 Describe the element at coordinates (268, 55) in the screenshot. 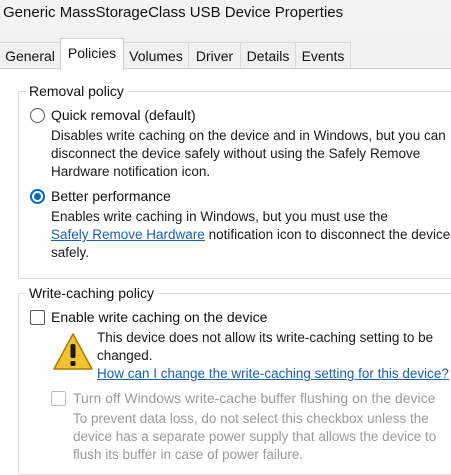

I see `tab-details: Details` at that location.